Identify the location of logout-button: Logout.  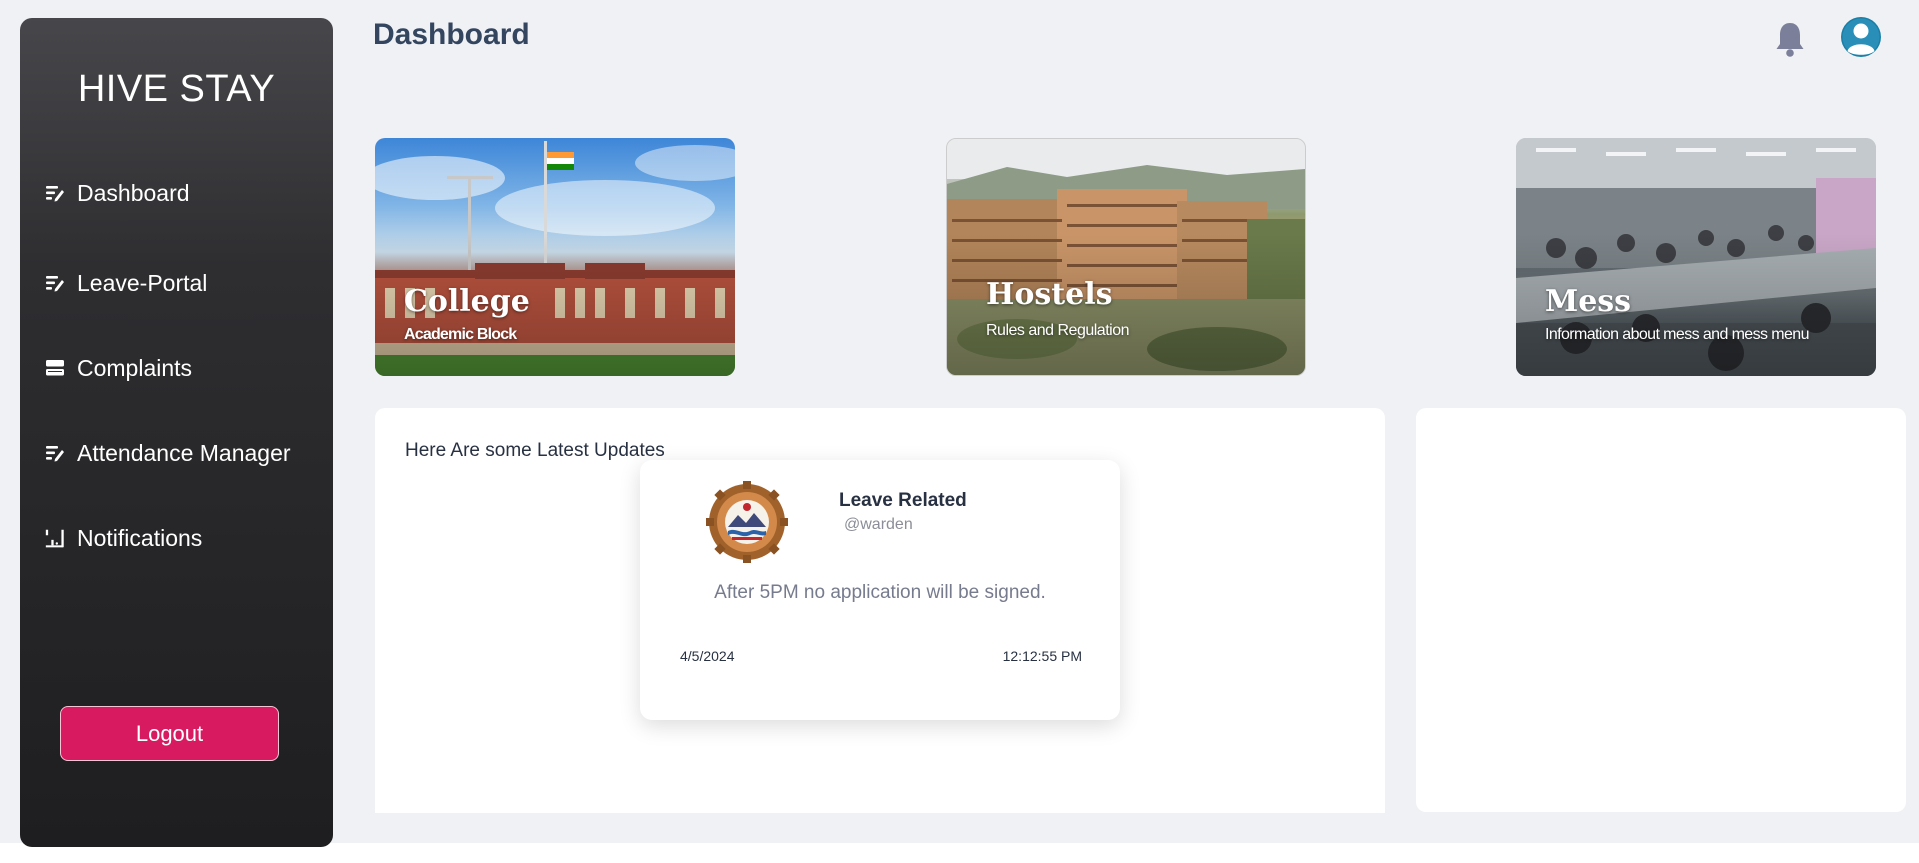
(169, 733).